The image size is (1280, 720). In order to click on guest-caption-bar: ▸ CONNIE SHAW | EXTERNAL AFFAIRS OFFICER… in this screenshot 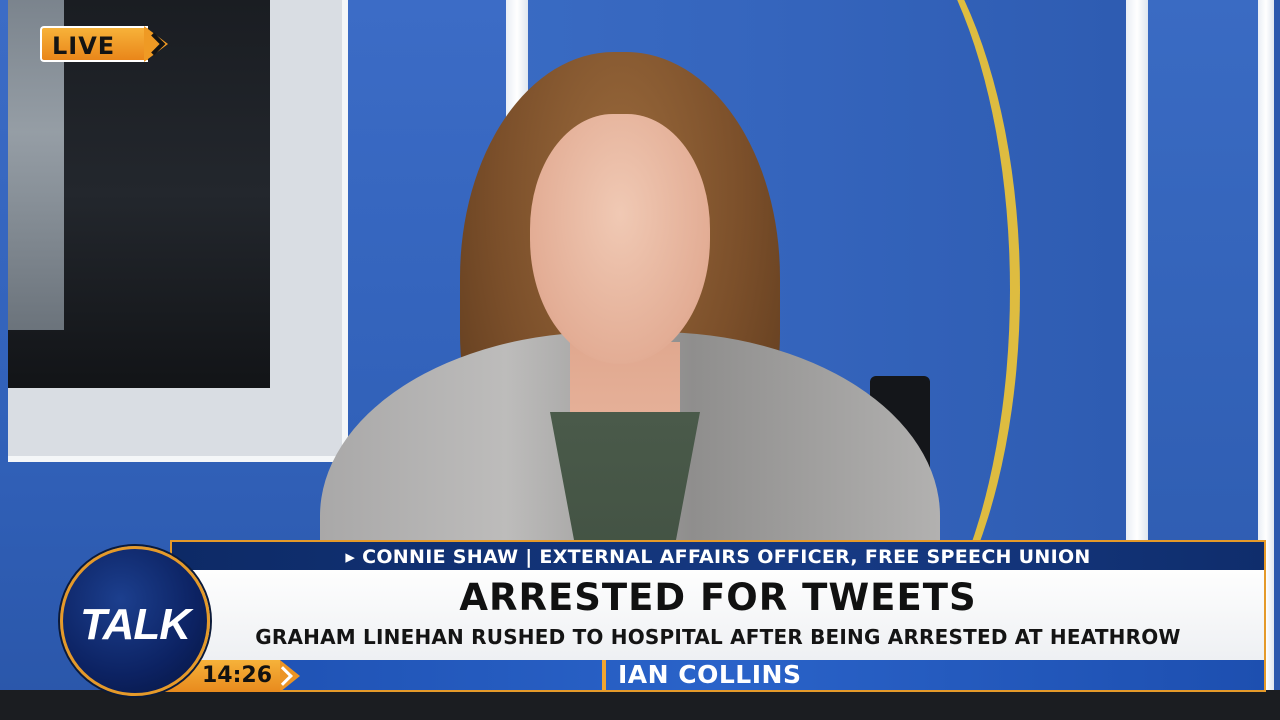, I will do `click(718, 555)`.